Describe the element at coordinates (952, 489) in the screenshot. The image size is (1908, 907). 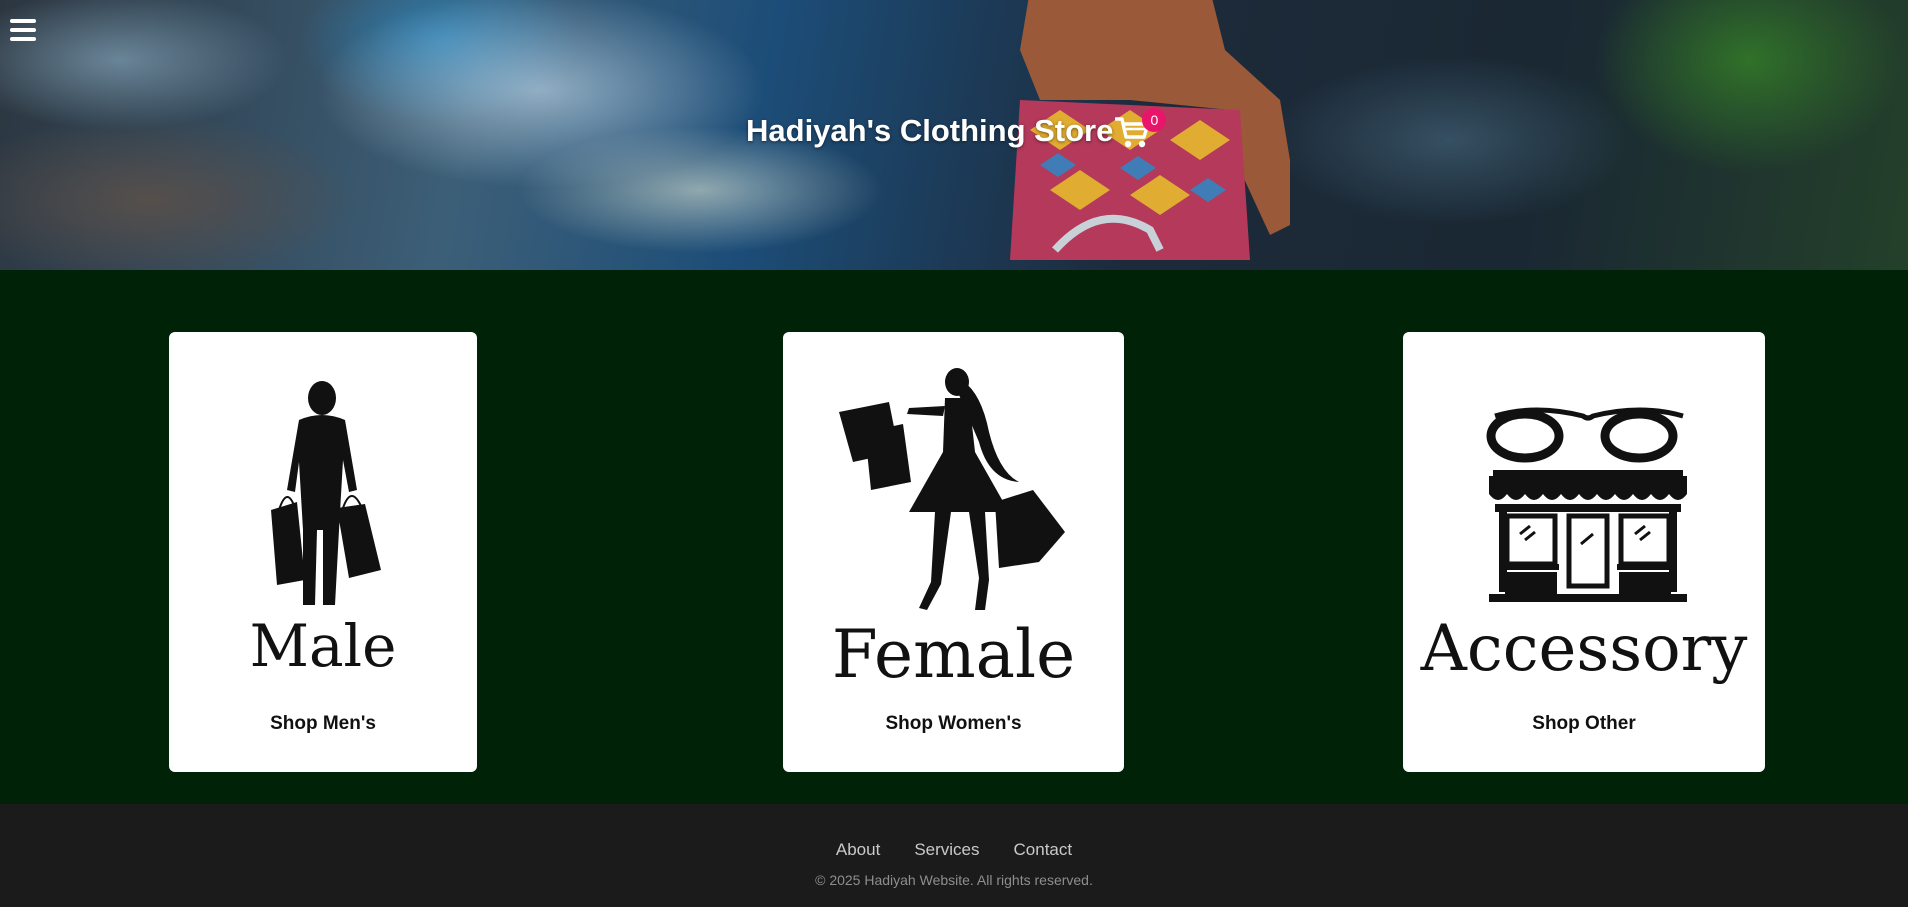
I see `woman-with-shopping-bags-icon` at that location.